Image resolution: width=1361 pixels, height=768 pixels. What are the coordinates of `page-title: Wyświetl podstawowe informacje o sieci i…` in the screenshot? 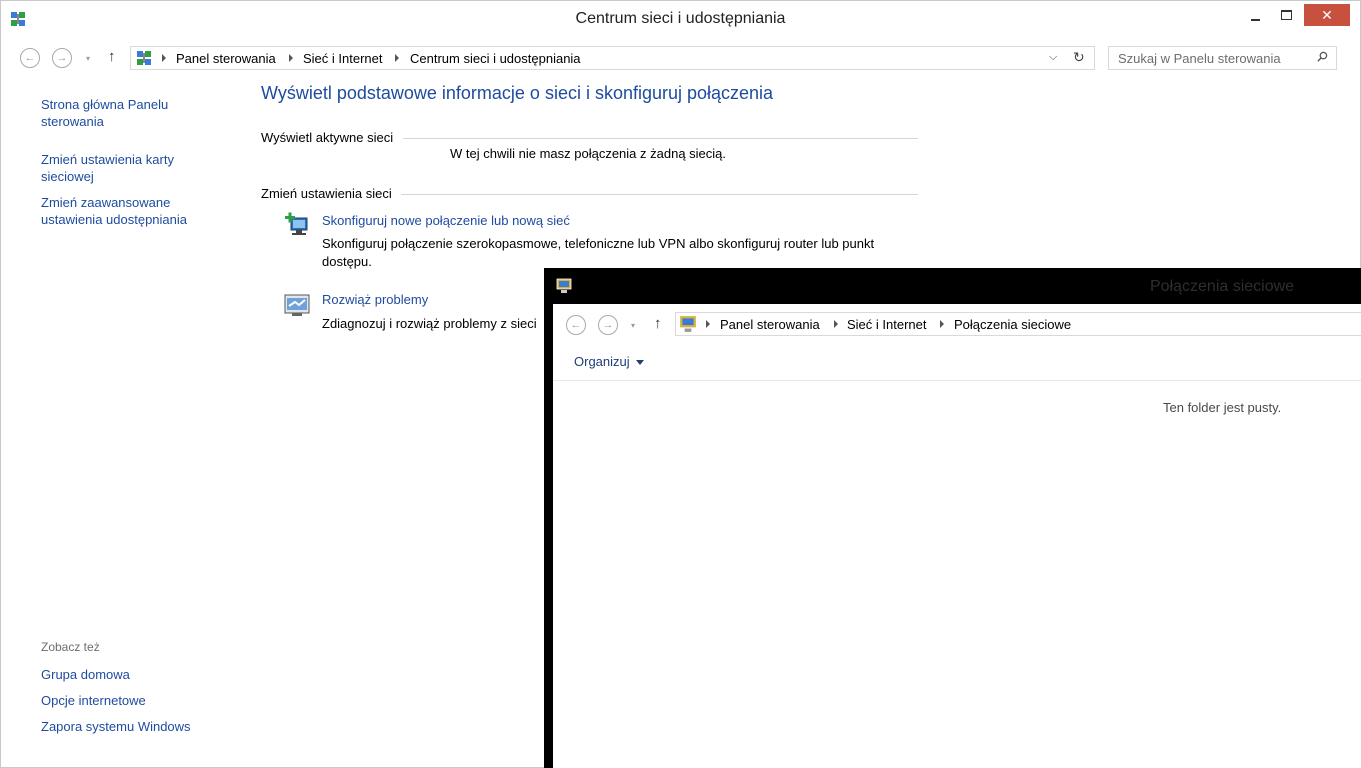 It's located at (517, 93).